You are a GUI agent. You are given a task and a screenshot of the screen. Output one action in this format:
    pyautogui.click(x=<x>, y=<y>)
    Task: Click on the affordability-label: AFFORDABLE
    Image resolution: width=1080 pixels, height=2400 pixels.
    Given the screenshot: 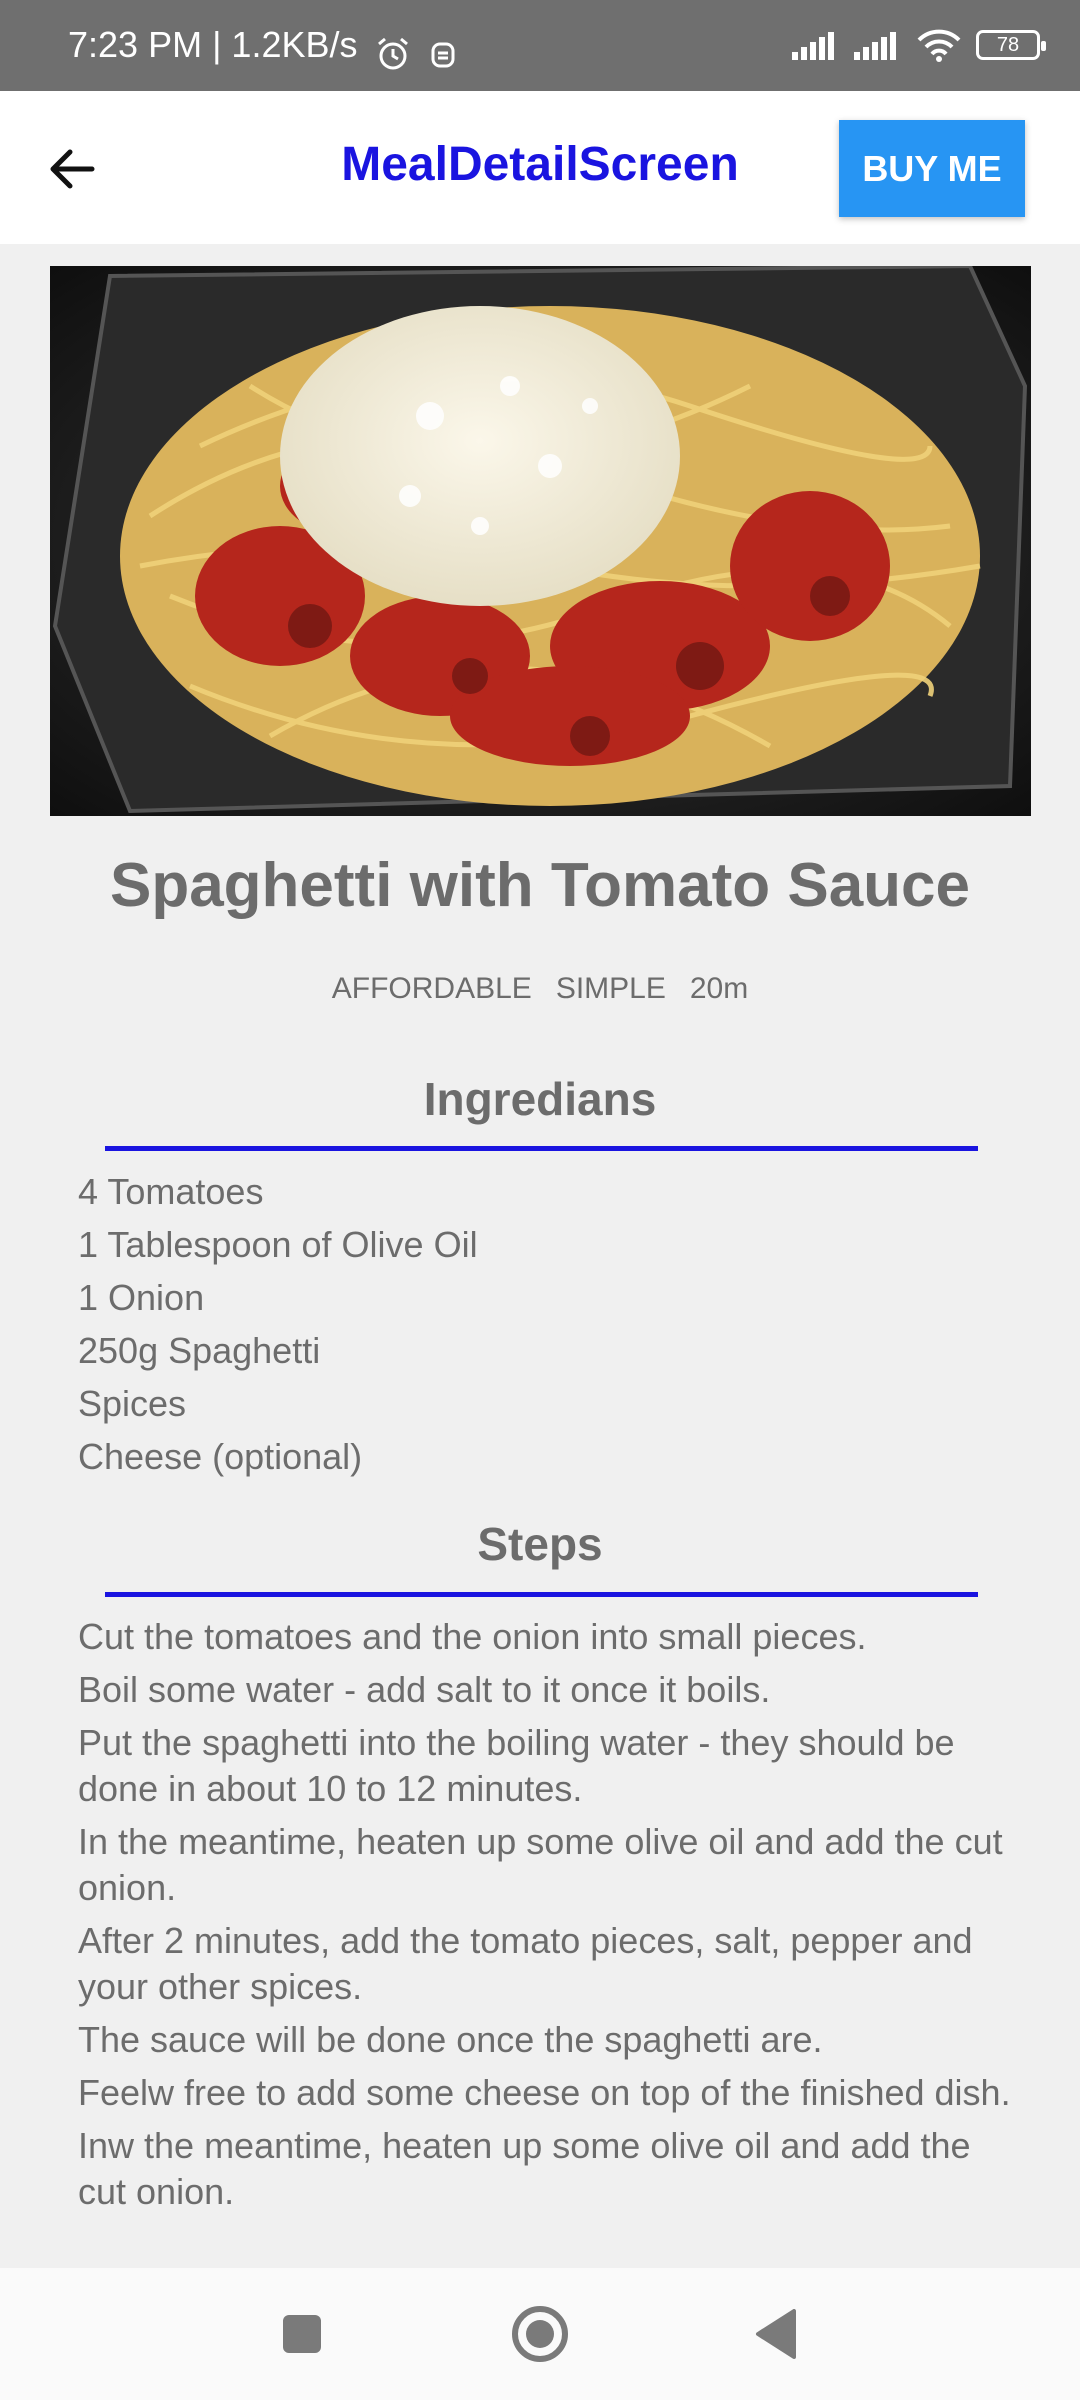 What is the action you would take?
    pyautogui.click(x=431, y=988)
    